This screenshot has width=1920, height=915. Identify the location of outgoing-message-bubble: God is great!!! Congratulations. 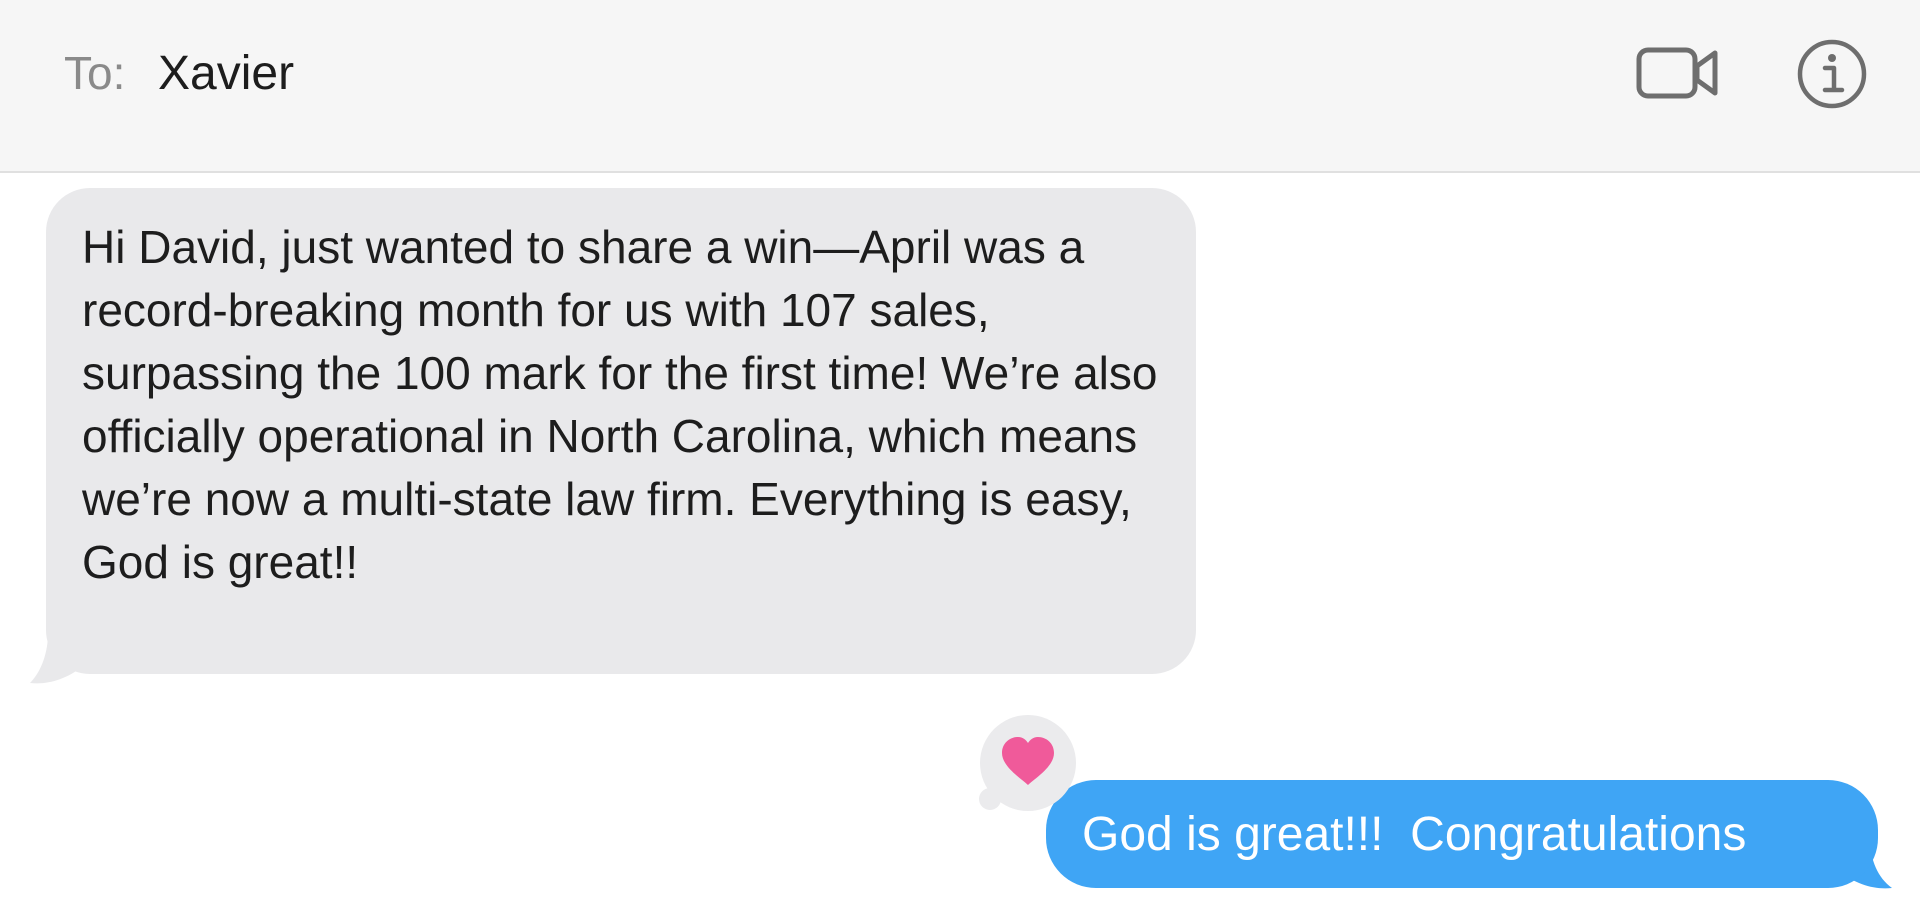
(1462, 834).